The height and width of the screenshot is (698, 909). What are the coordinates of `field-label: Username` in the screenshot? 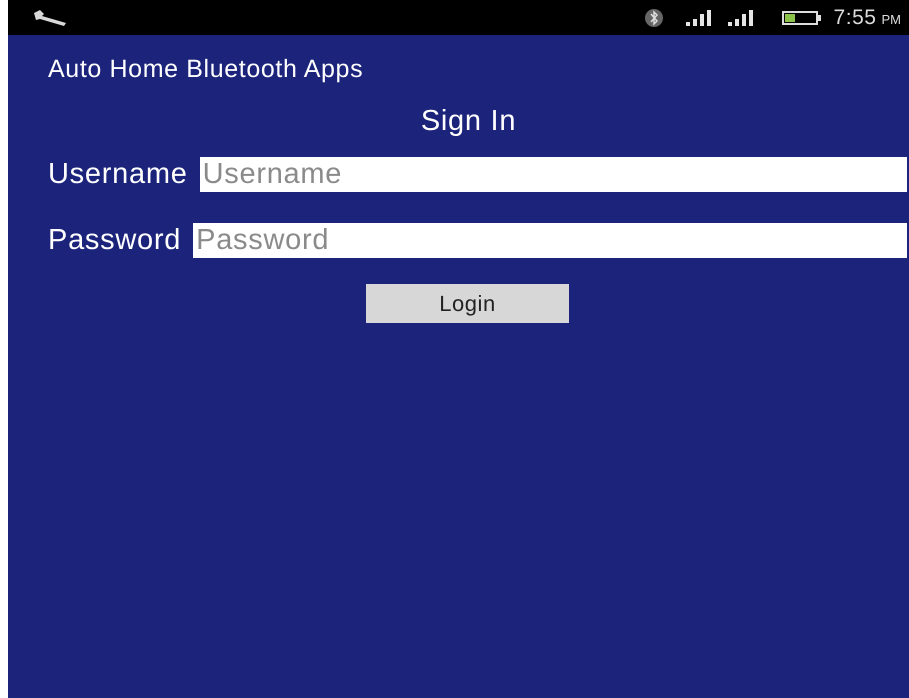 It's located at (118, 174).